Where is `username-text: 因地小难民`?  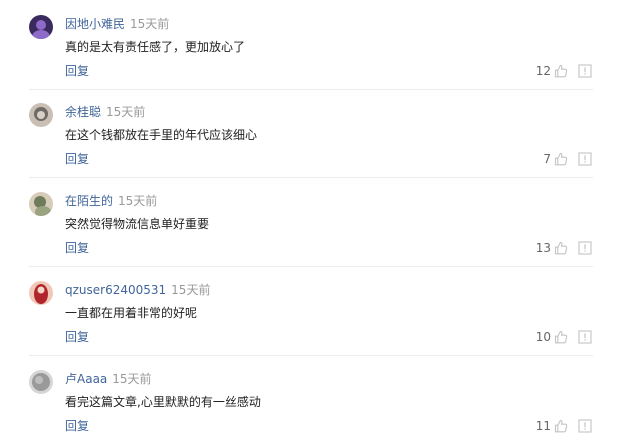
username-text: 因地小难民 is located at coordinates (95, 24).